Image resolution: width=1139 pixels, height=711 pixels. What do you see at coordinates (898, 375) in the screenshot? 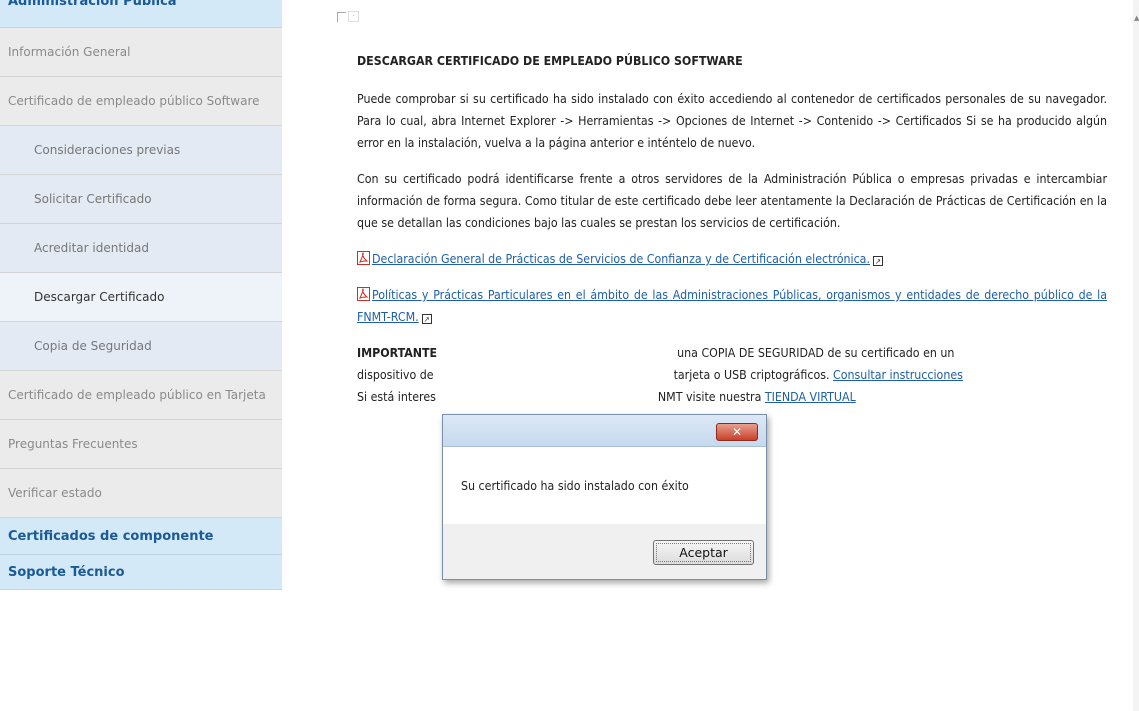
I see `link-consultar-instrucciones: Consultar instrucciones` at bounding box center [898, 375].